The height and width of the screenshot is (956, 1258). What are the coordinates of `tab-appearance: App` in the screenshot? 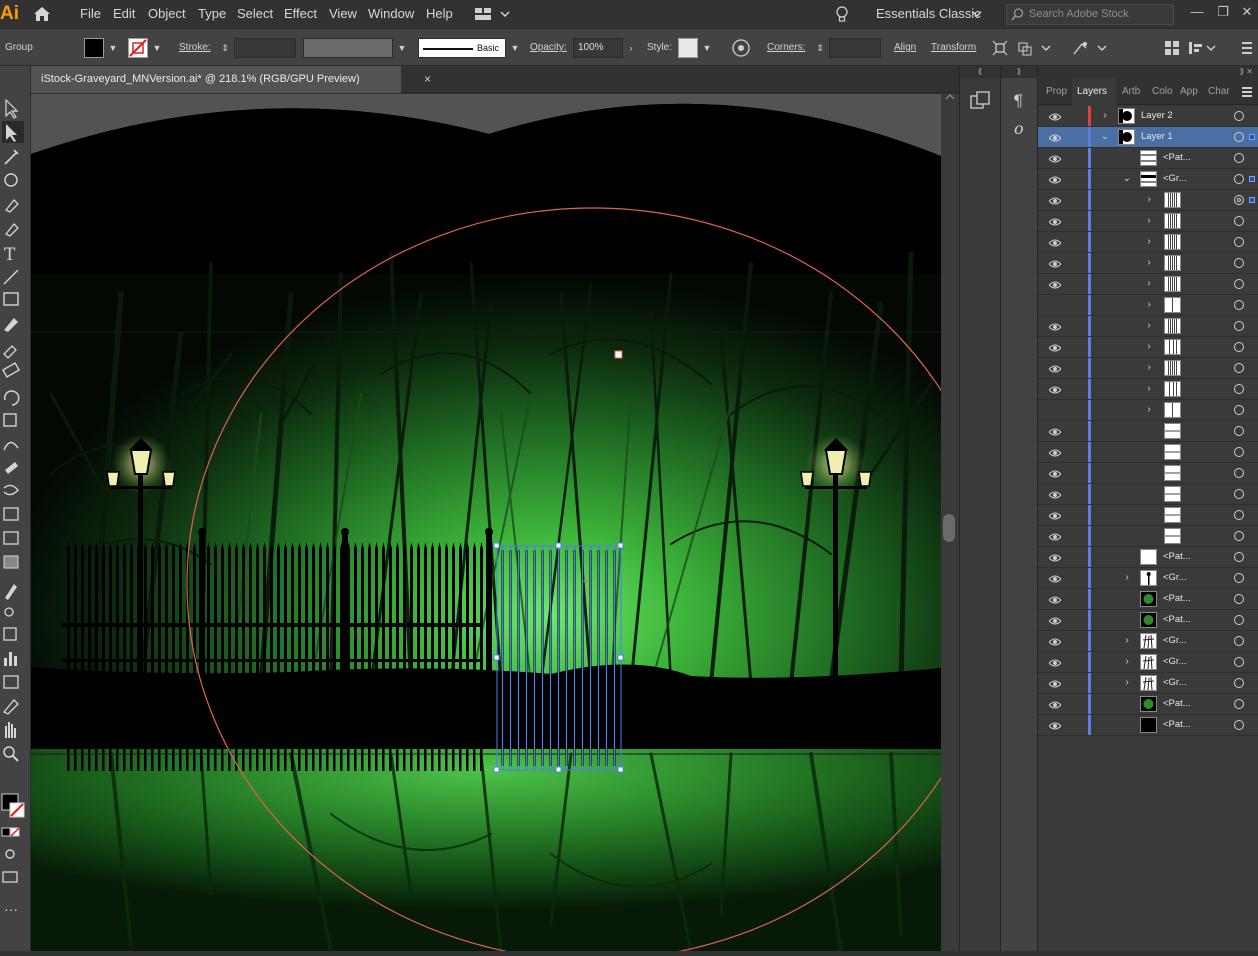 It's located at (1193, 91).